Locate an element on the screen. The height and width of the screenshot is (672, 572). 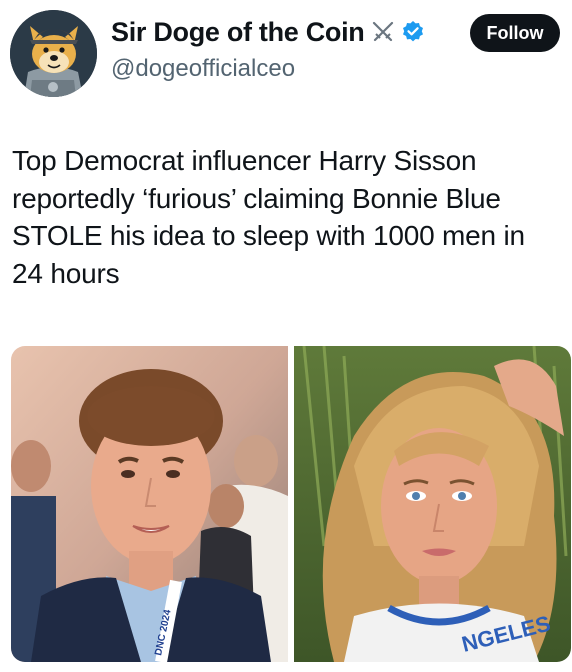
doge-knight-avatar-icon is located at coordinates (53, 53).